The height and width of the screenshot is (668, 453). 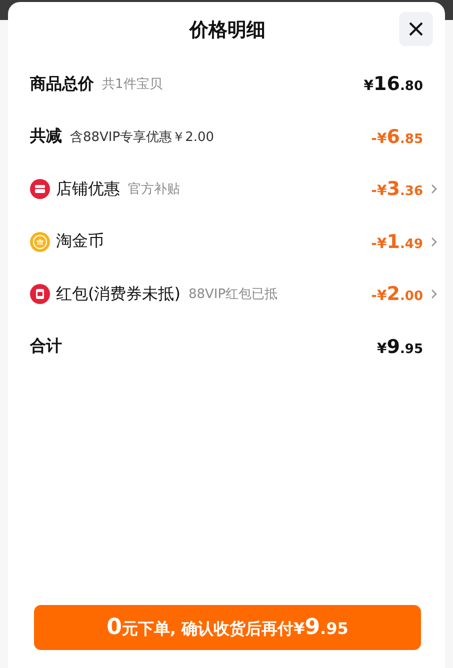 I want to click on price-amount: -¥1.49, so click(x=397, y=241).